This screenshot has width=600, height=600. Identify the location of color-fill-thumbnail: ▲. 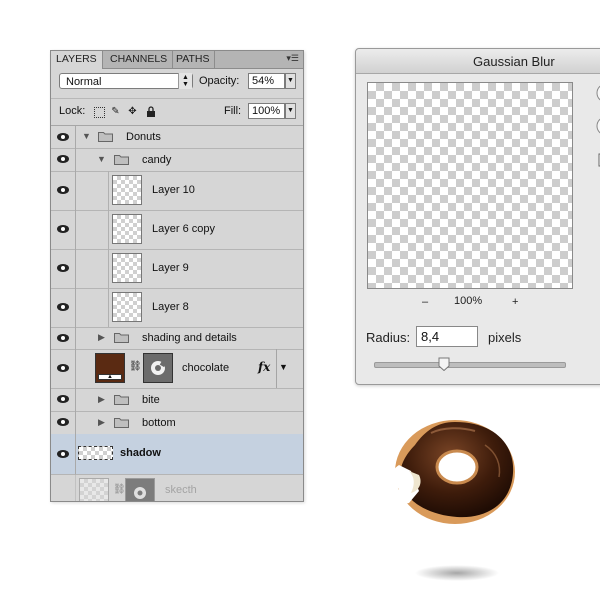
(110, 368).